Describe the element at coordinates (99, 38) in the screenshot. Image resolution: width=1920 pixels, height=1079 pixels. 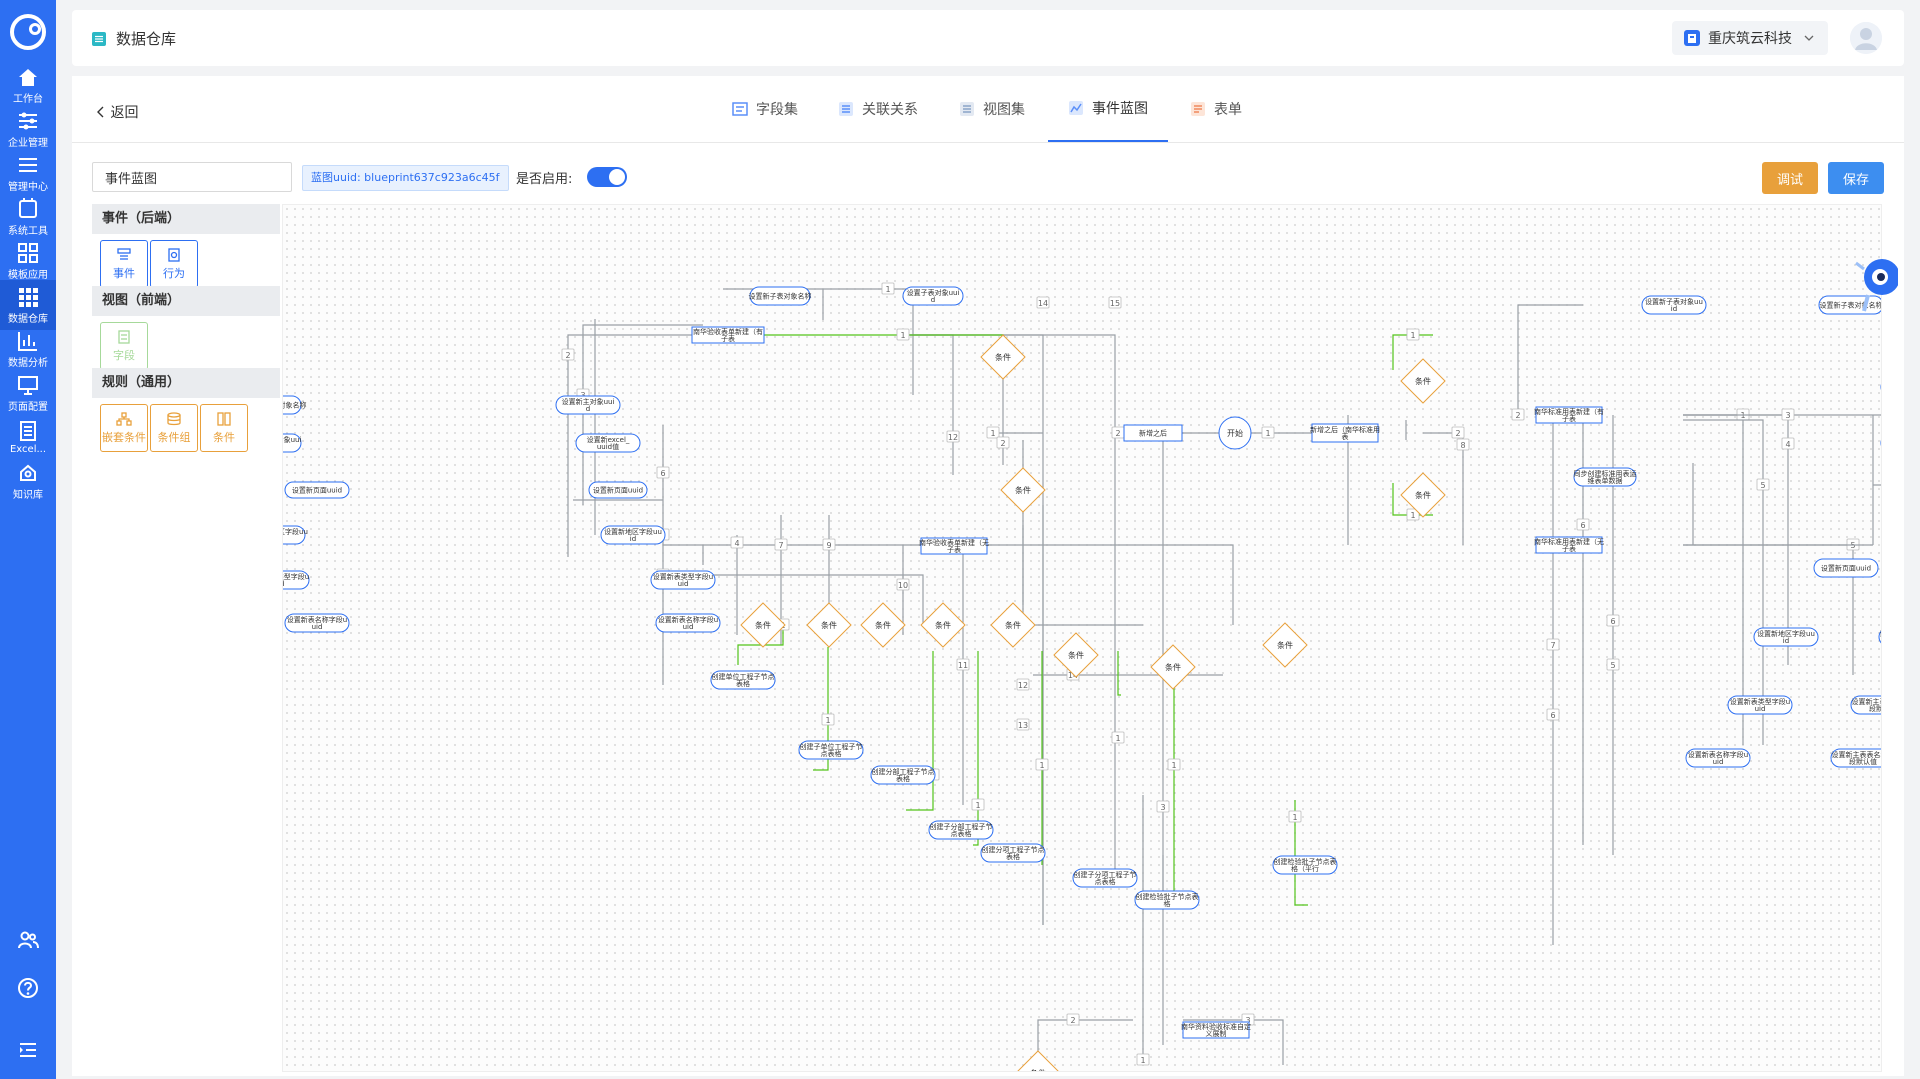
I see `data-warehouse-icon` at that location.